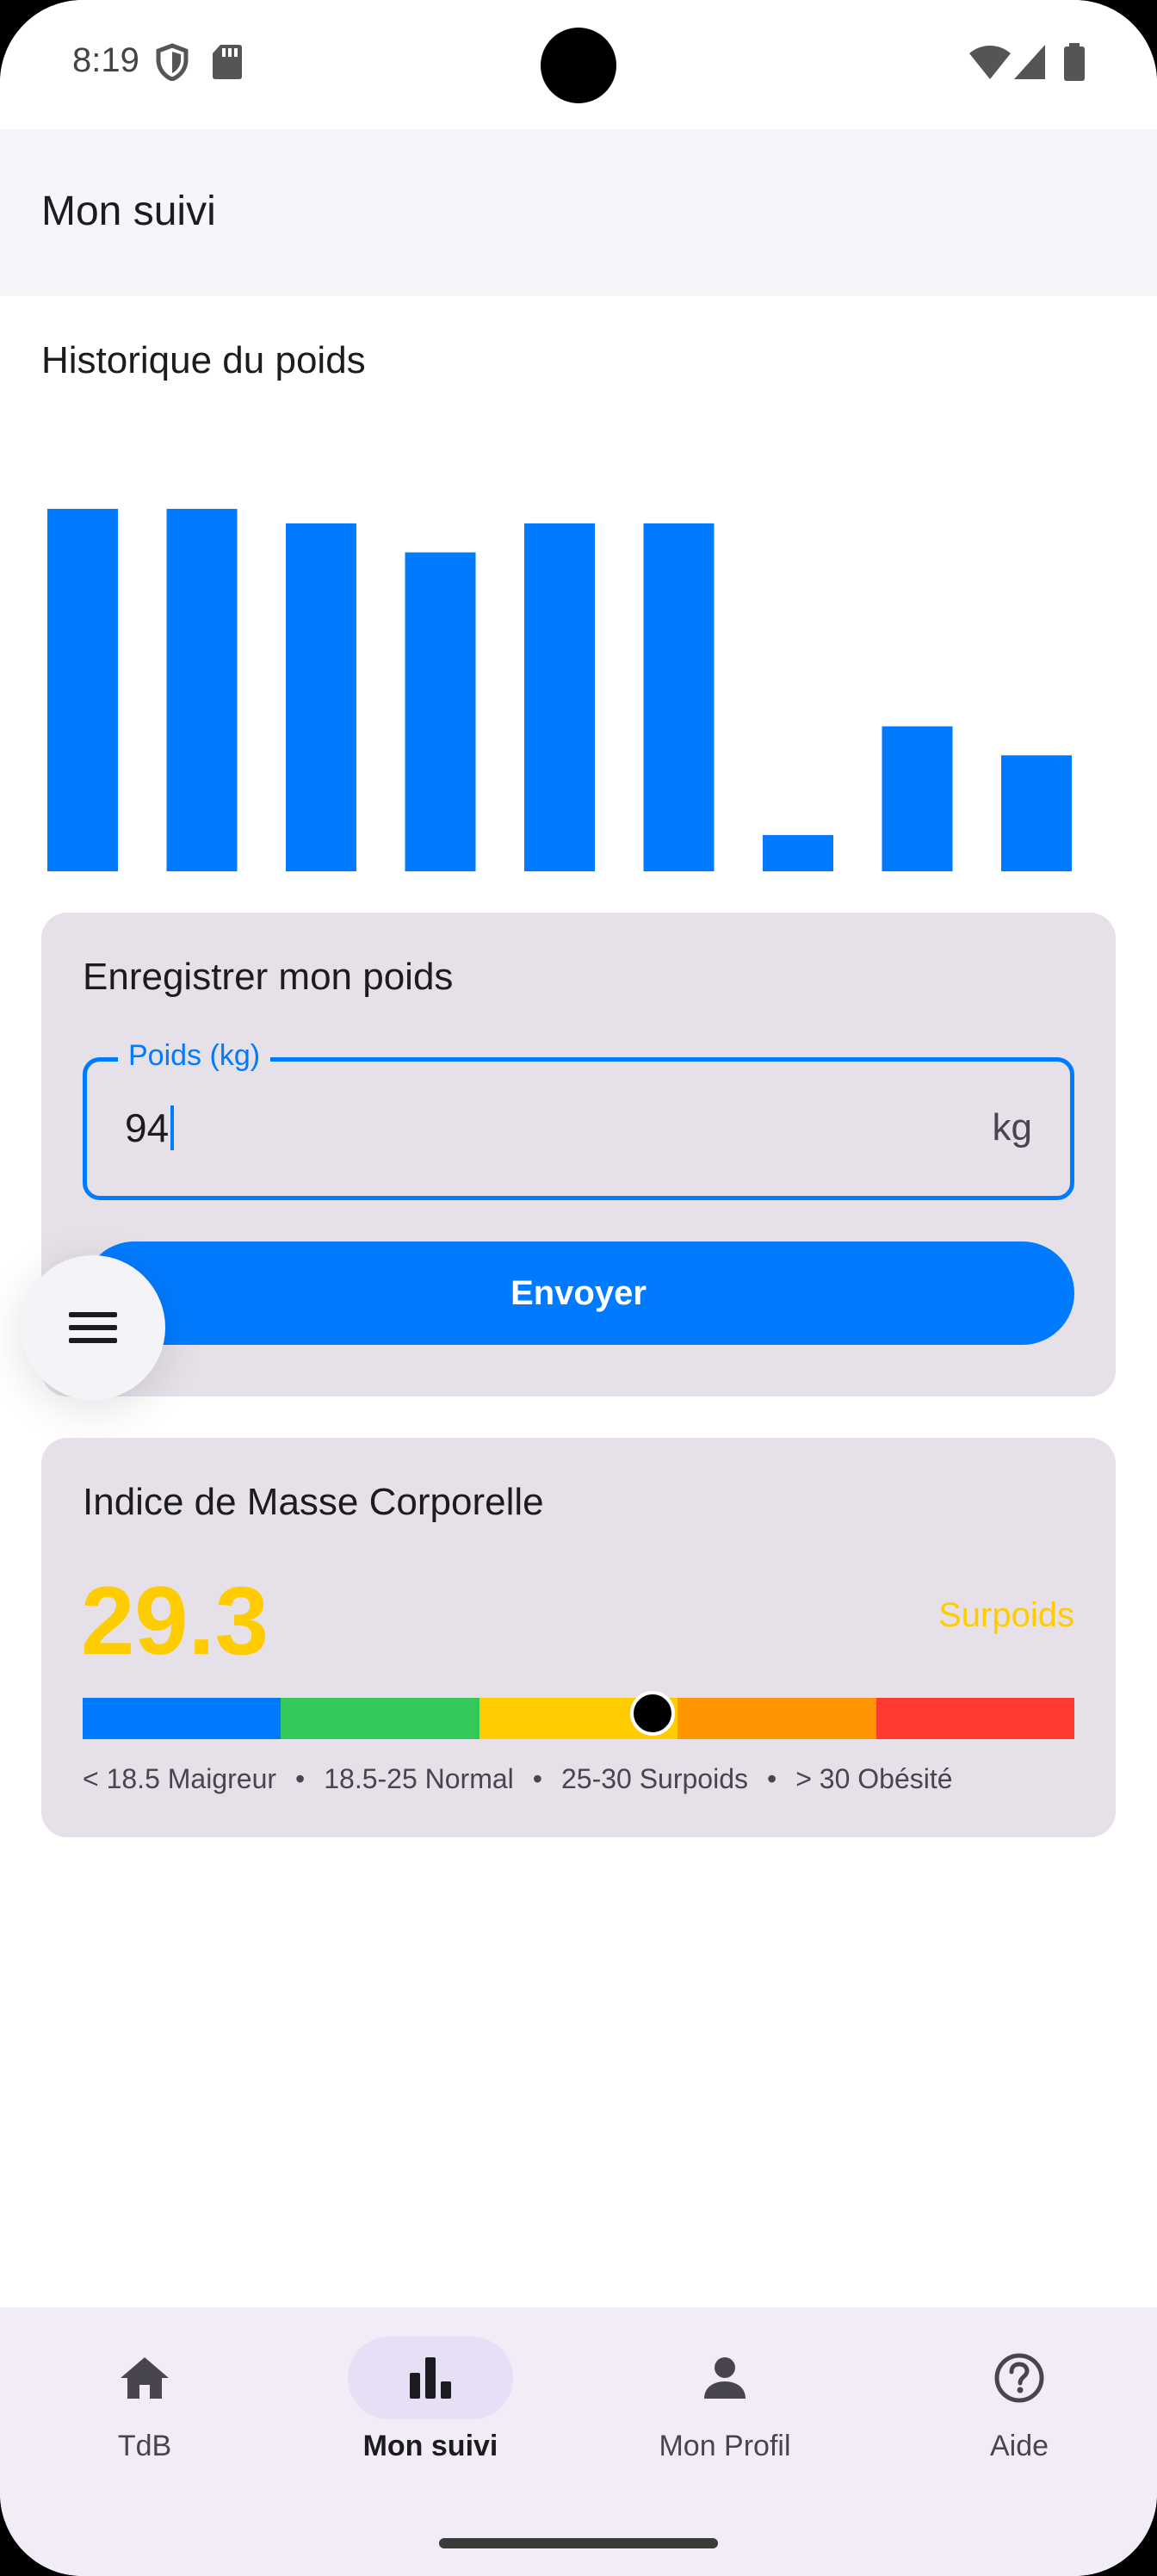  I want to click on send-button: Envoyer, so click(579, 1293).